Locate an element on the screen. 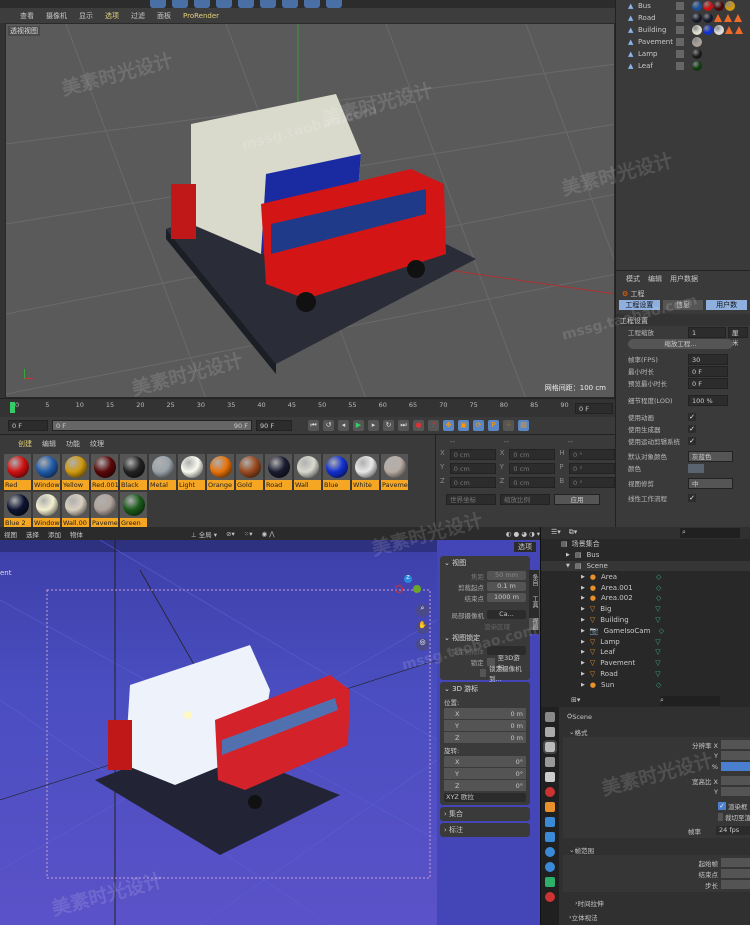 The height and width of the screenshot is (925, 750). render-tab-icon is located at coordinates (550, 732).